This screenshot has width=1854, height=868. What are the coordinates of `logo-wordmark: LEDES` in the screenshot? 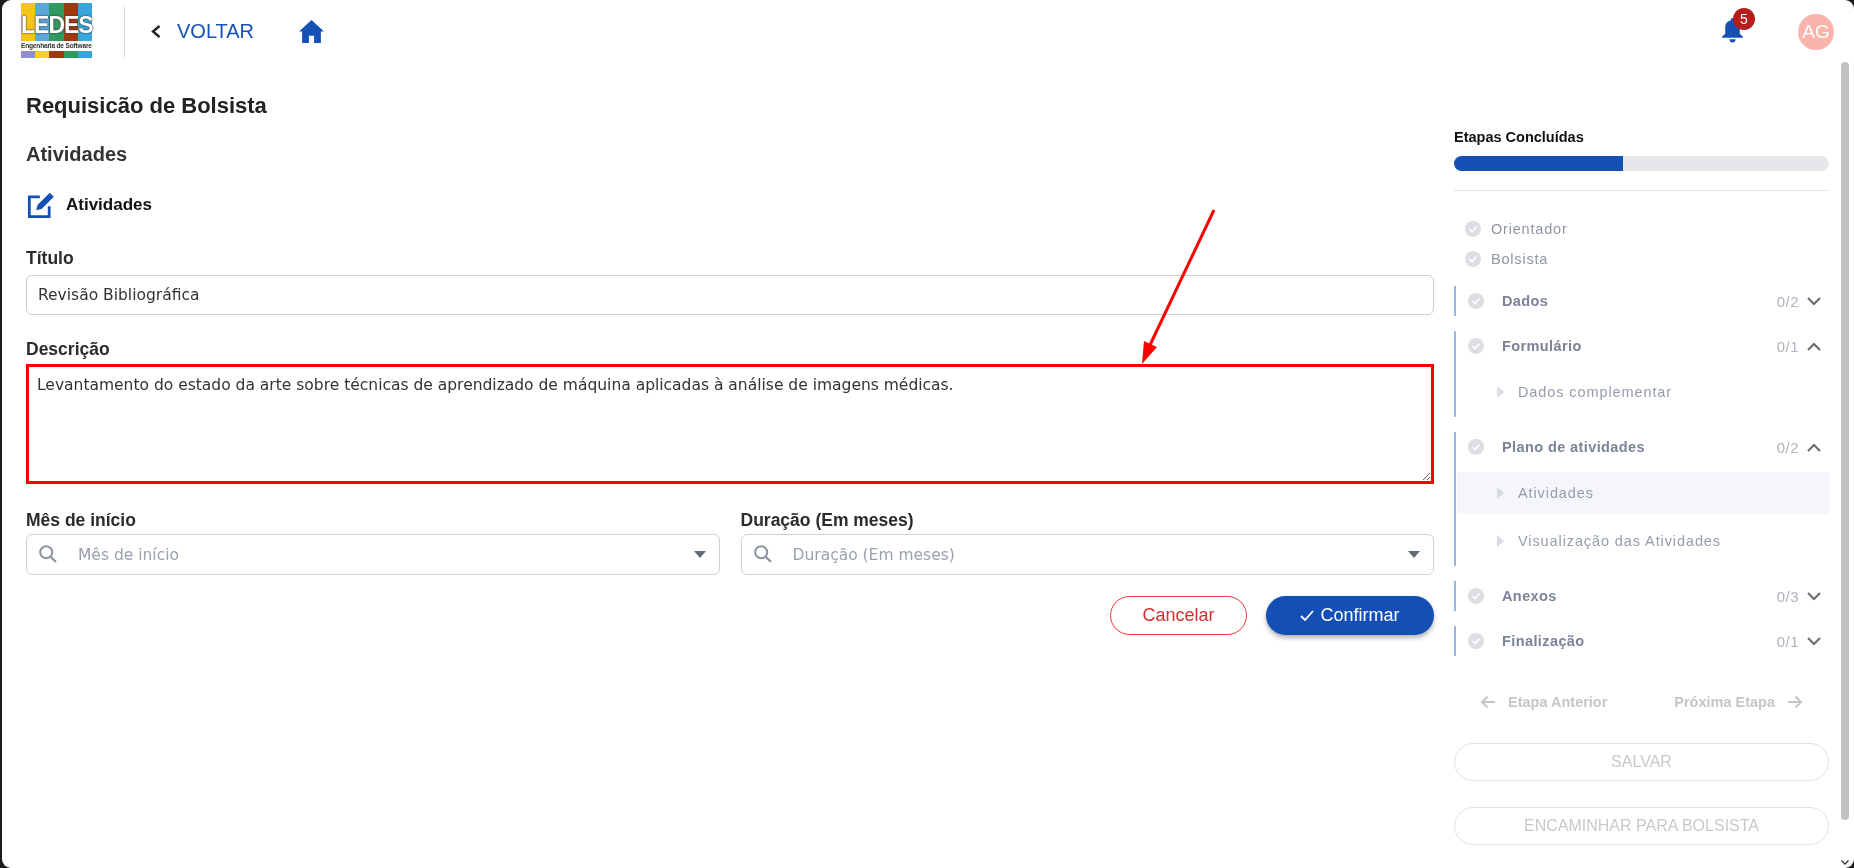 It's located at (56, 22).